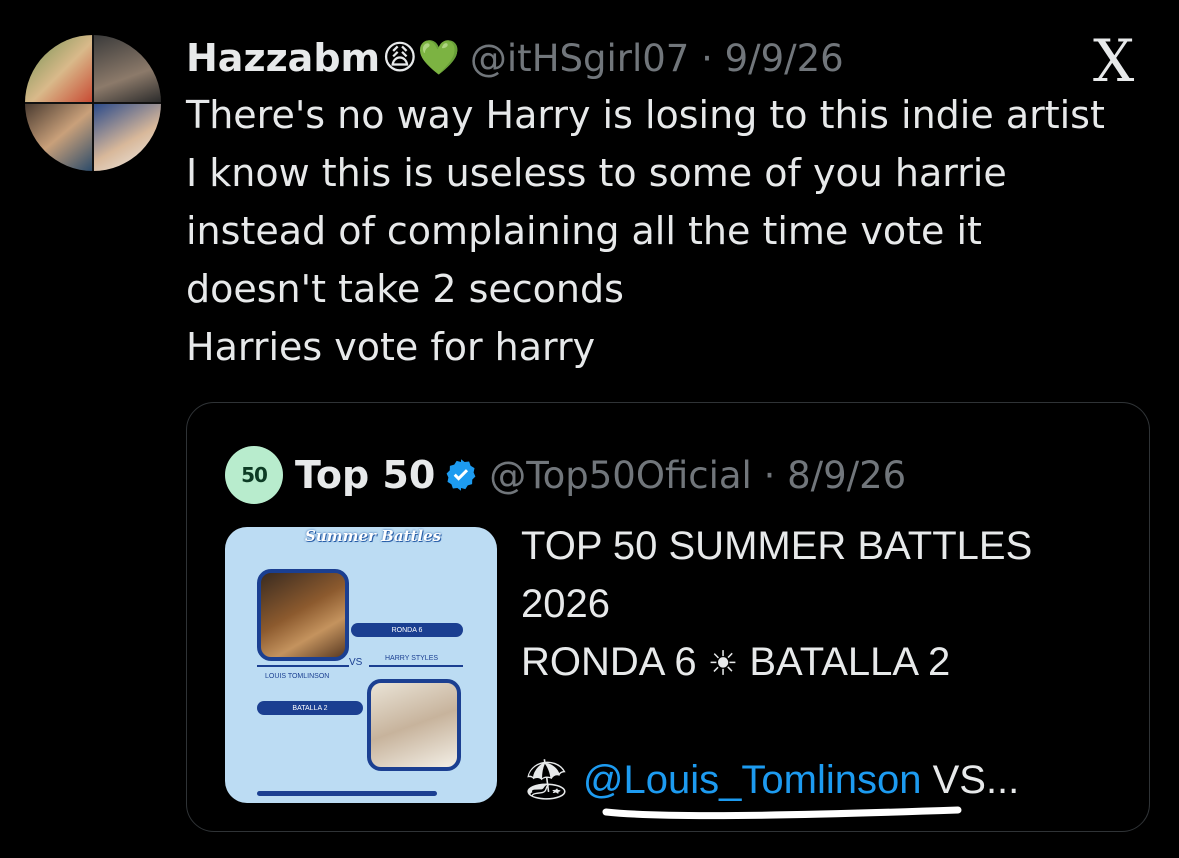 The height and width of the screenshot is (858, 1179). I want to click on tweet-header: Hazzabm 😩💚 @itHSgirl07 · 9/9/26, so click(515, 58).